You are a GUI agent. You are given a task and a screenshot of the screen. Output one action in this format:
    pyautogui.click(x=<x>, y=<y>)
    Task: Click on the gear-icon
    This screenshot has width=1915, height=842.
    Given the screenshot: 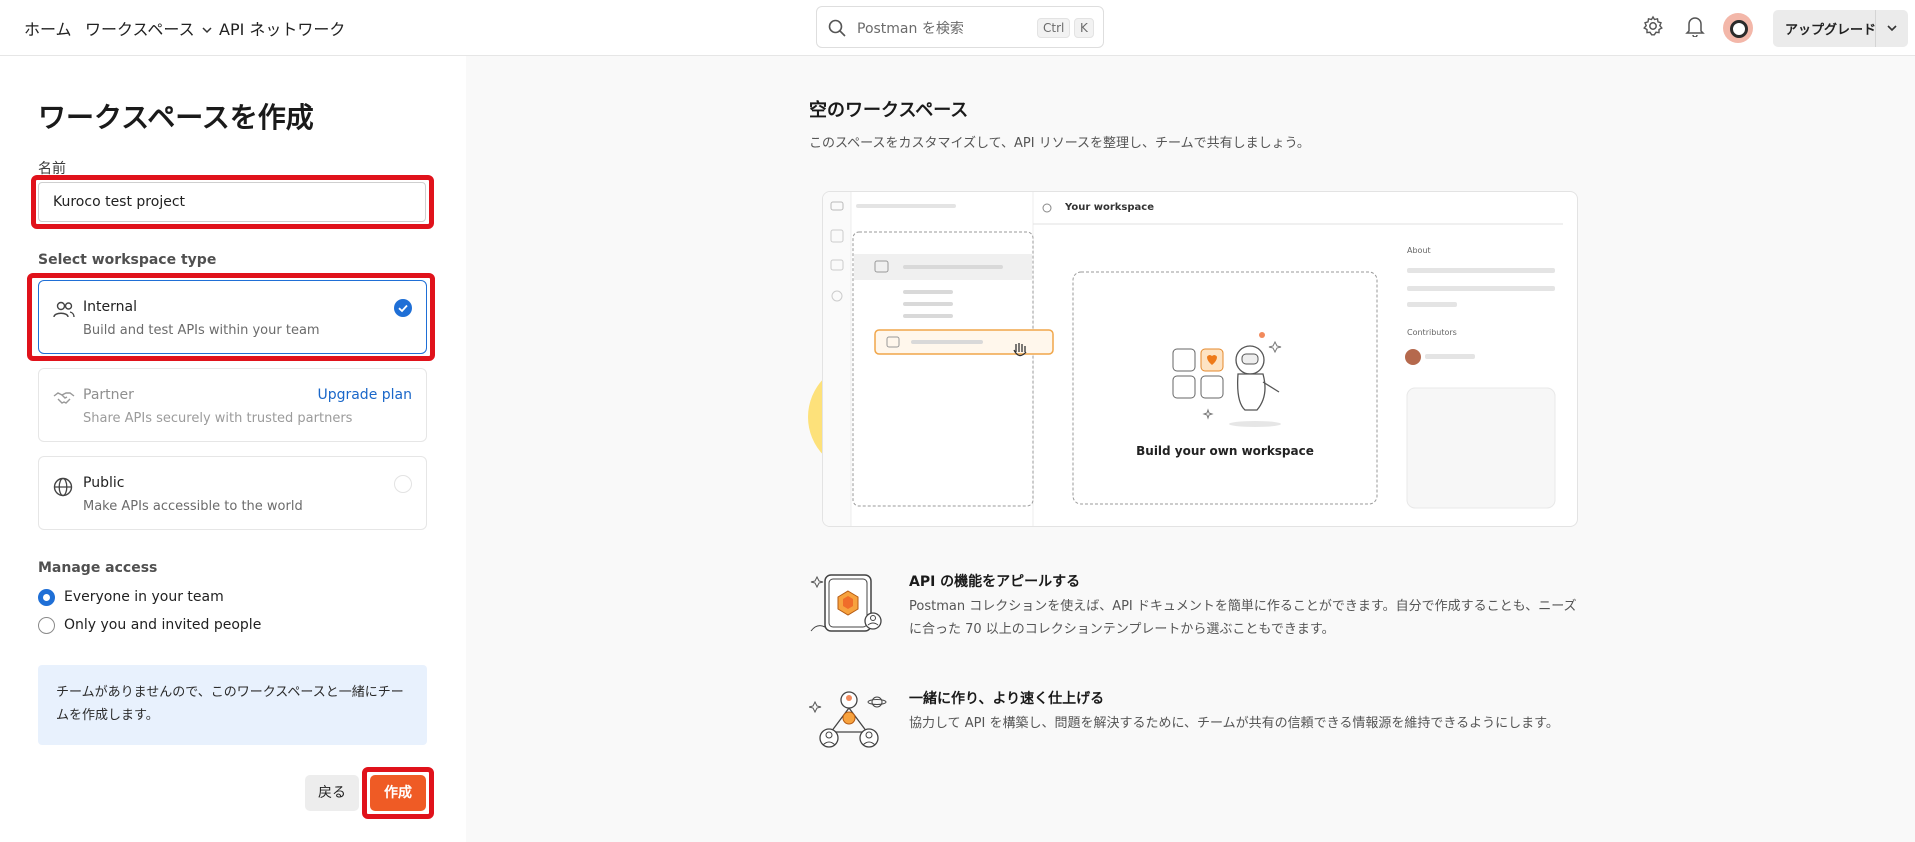 What is the action you would take?
    pyautogui.click(x=1653, y=28)
    